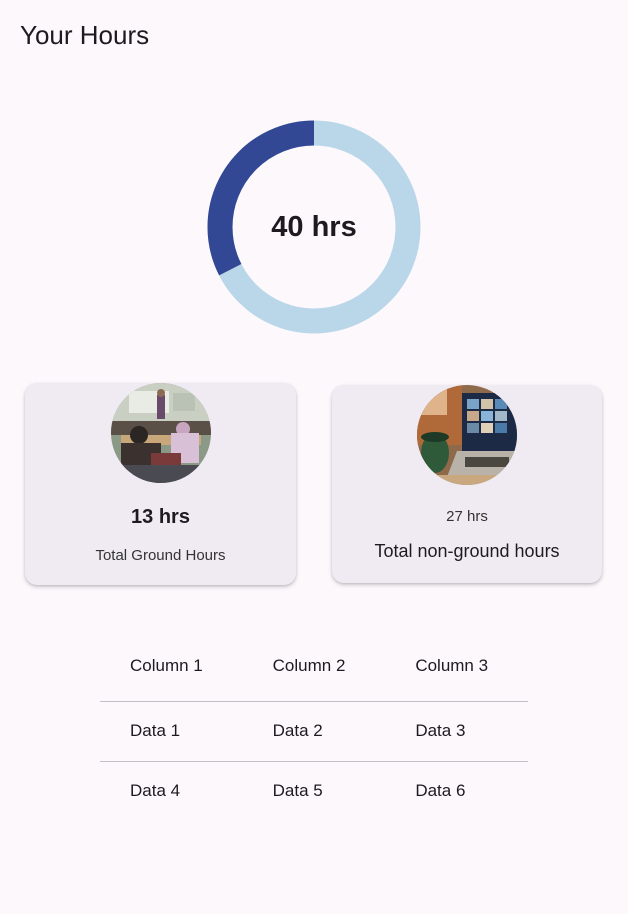 The width and height of the screenshot is (628, 914). What do you see at coordinates (309, 666) in the screenshot?
I see `column-header: Column 2` at bounding box center [309, 666].